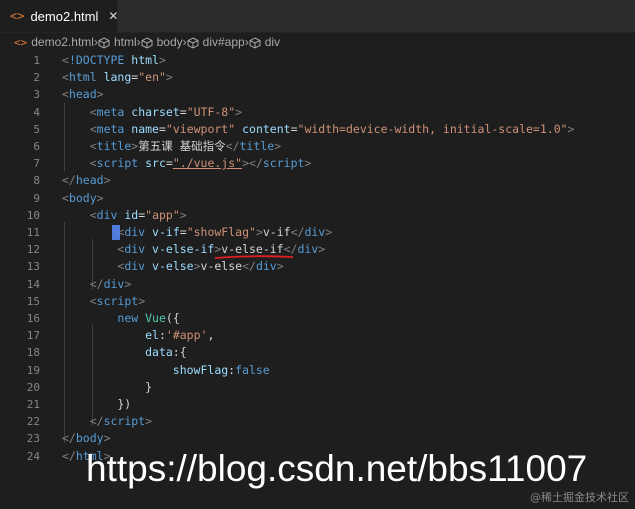  Describe the element at coordinates (317, 284) in the screenshot. I see `code-line-14: 14 </div>` at that location.